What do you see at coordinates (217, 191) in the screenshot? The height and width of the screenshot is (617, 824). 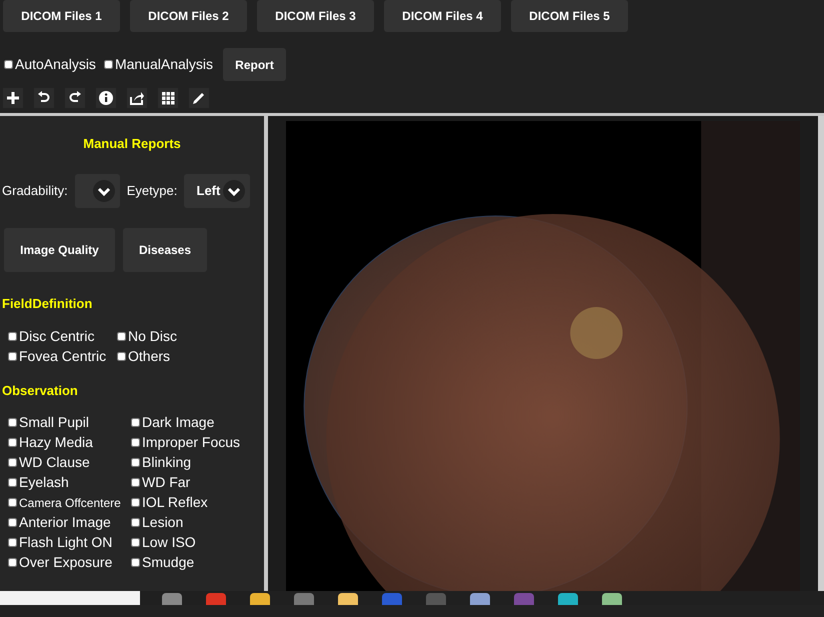 I see `eyetype-select: Left` at bounding box center [217, 191].